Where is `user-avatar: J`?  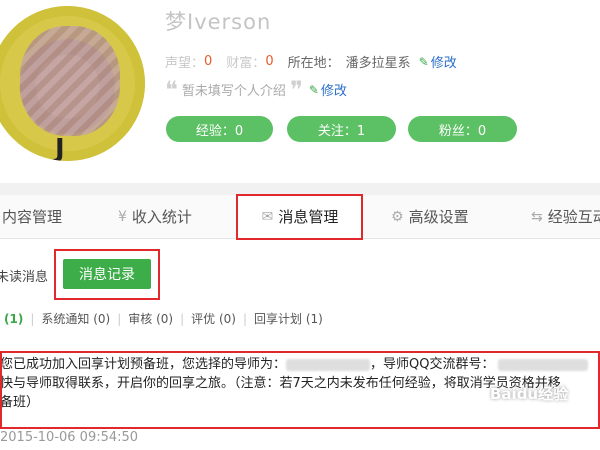 user-avatar: J is located at coordinates (72, 83).